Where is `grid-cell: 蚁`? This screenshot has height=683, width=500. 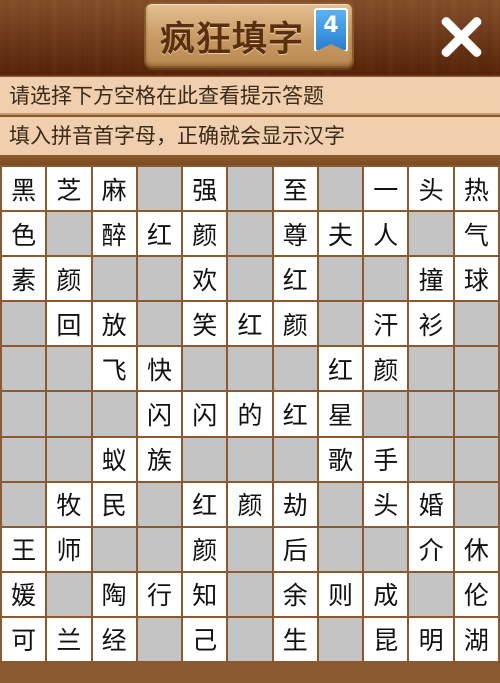 grid-cell: 蚁 is located at coordinates (114, 459).